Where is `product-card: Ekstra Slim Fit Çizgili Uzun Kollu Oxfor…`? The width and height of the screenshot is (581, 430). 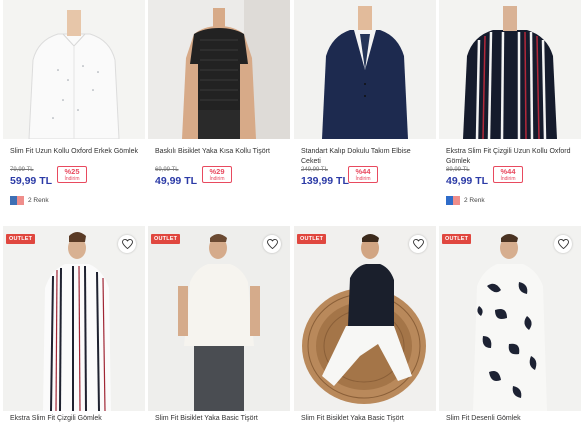 product-card: Ekstra Slim Fit Çizgili Uzun Kollu Oxfor… is located at coordinates (510, 104).